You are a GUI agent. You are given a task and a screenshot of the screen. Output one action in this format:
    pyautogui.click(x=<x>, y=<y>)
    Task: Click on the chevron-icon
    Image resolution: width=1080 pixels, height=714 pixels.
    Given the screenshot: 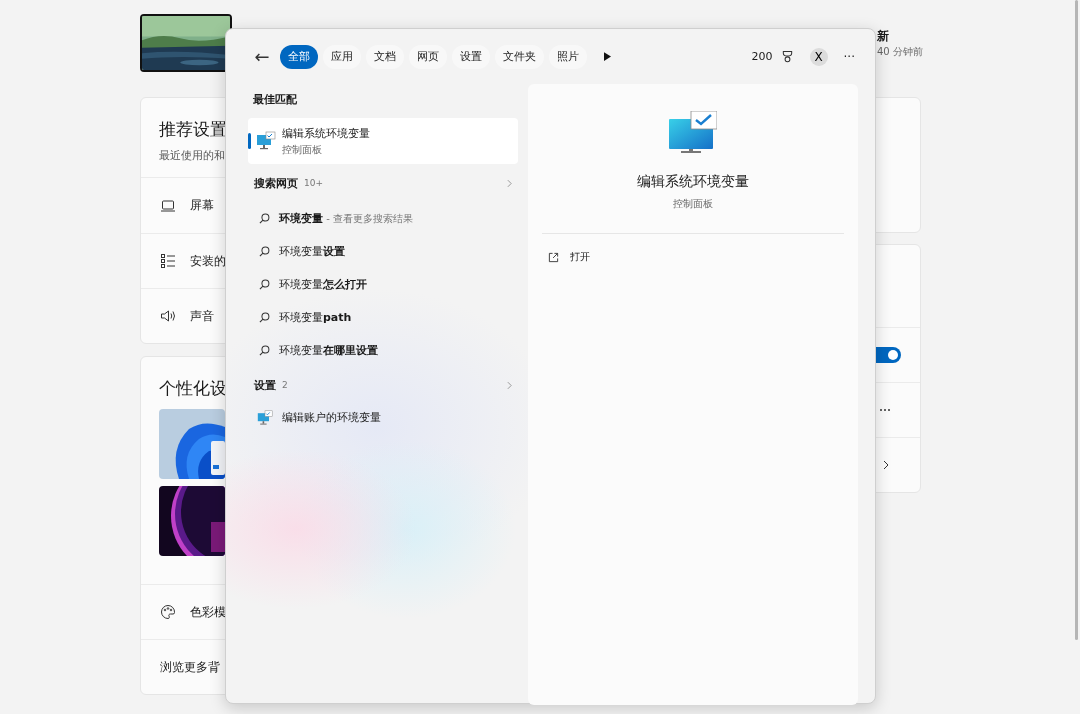 What is the action you would take?
    pyautogui.click(x=886, y=465)
    